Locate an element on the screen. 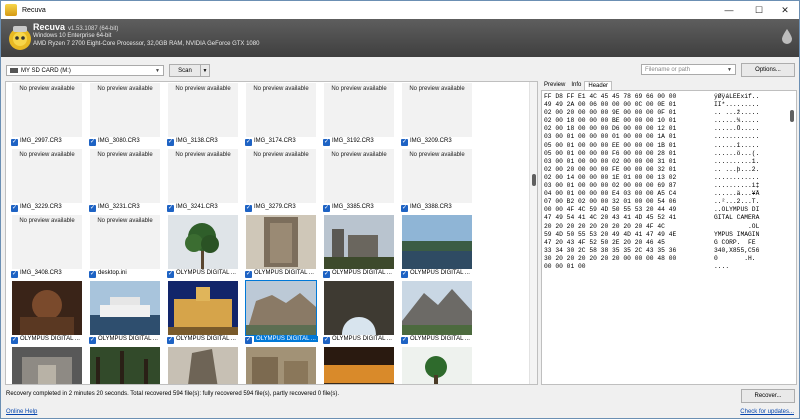 This screenshot has width=800, height=419. hex-row: 04 00 01 00 00 00 E4 03 00 00 A5 C4 is located at coordinates (610, 194).